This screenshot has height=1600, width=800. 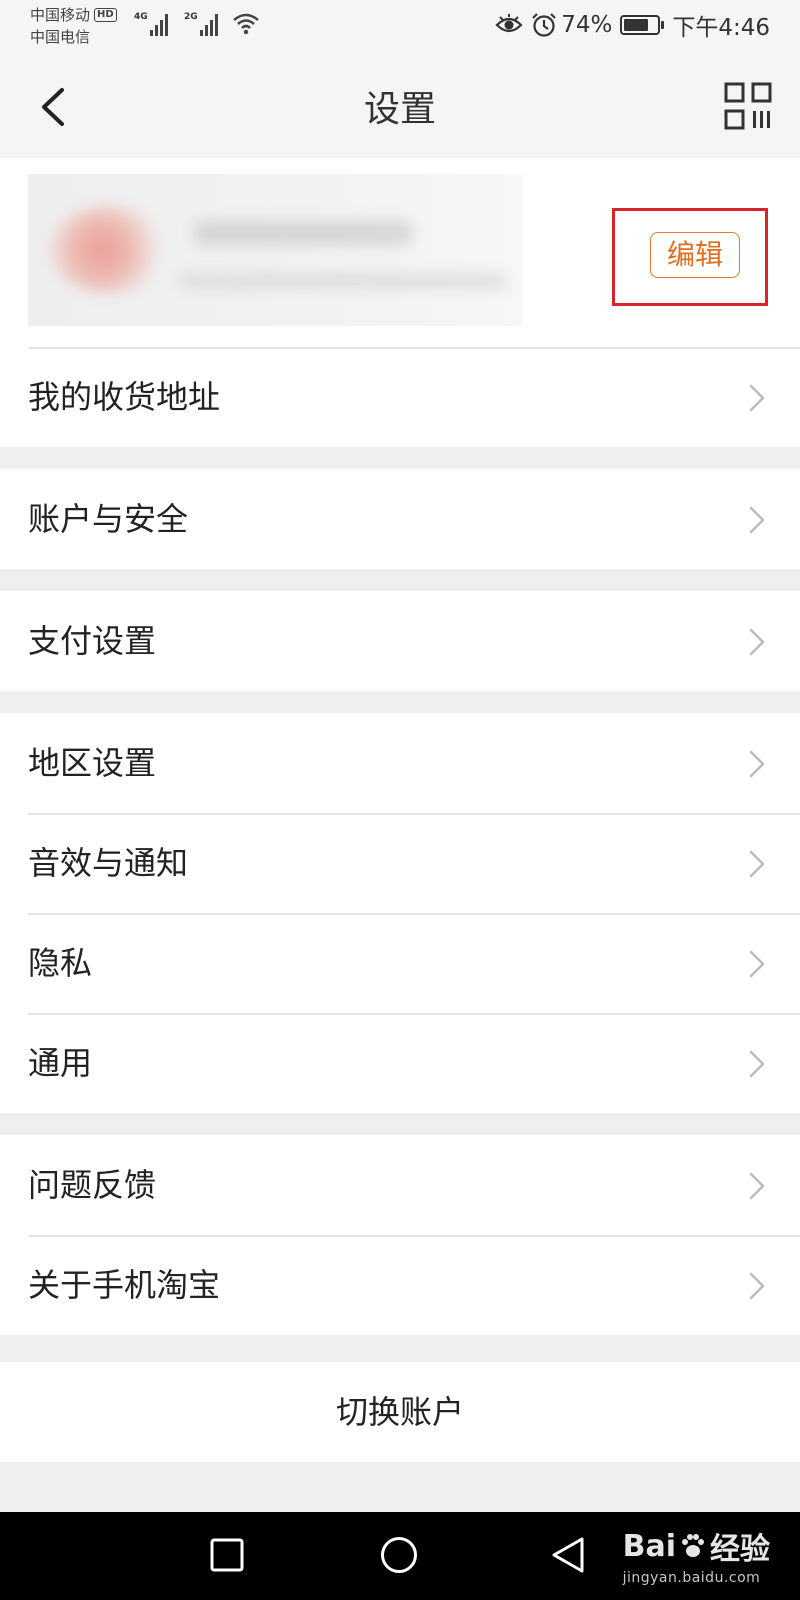 I want to click on status-bar: 中国移动 HD 中国电信 4G 2G 74% 下午4:46, so click(x=400, y=27).